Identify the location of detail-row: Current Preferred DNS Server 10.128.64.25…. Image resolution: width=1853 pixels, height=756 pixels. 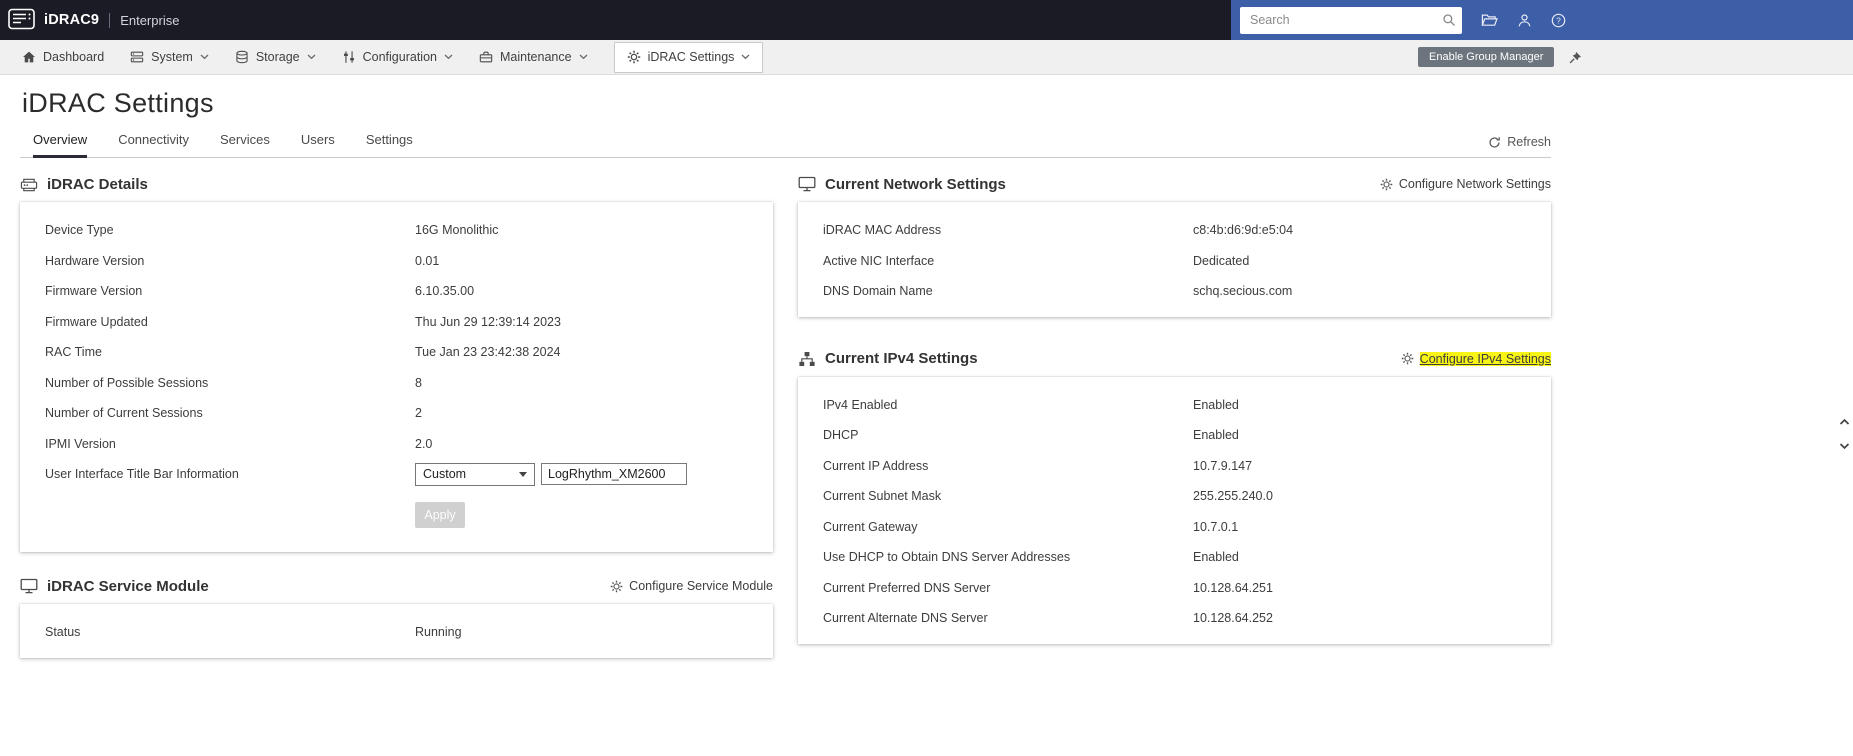
(1174, 588).